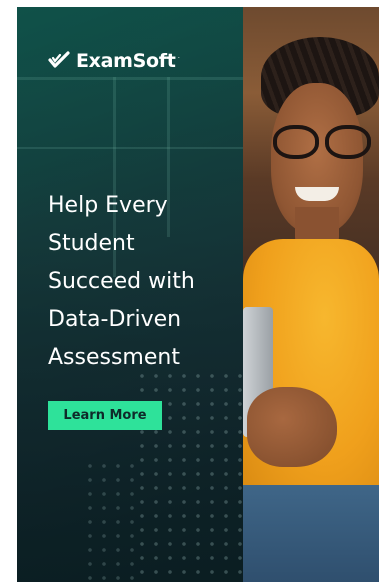  Describe the element at coordinates (59, 59) in the screenshot. I see `hand-check-icon` at that location.